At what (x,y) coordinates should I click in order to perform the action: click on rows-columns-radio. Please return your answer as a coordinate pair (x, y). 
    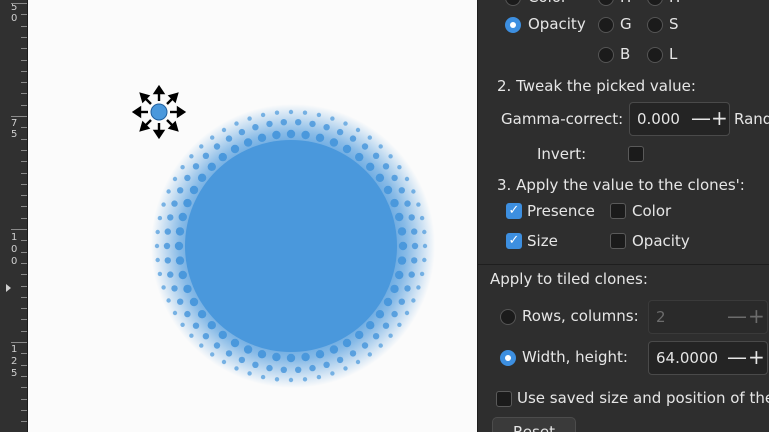
    Looking at the image, I should click on (508, 317).